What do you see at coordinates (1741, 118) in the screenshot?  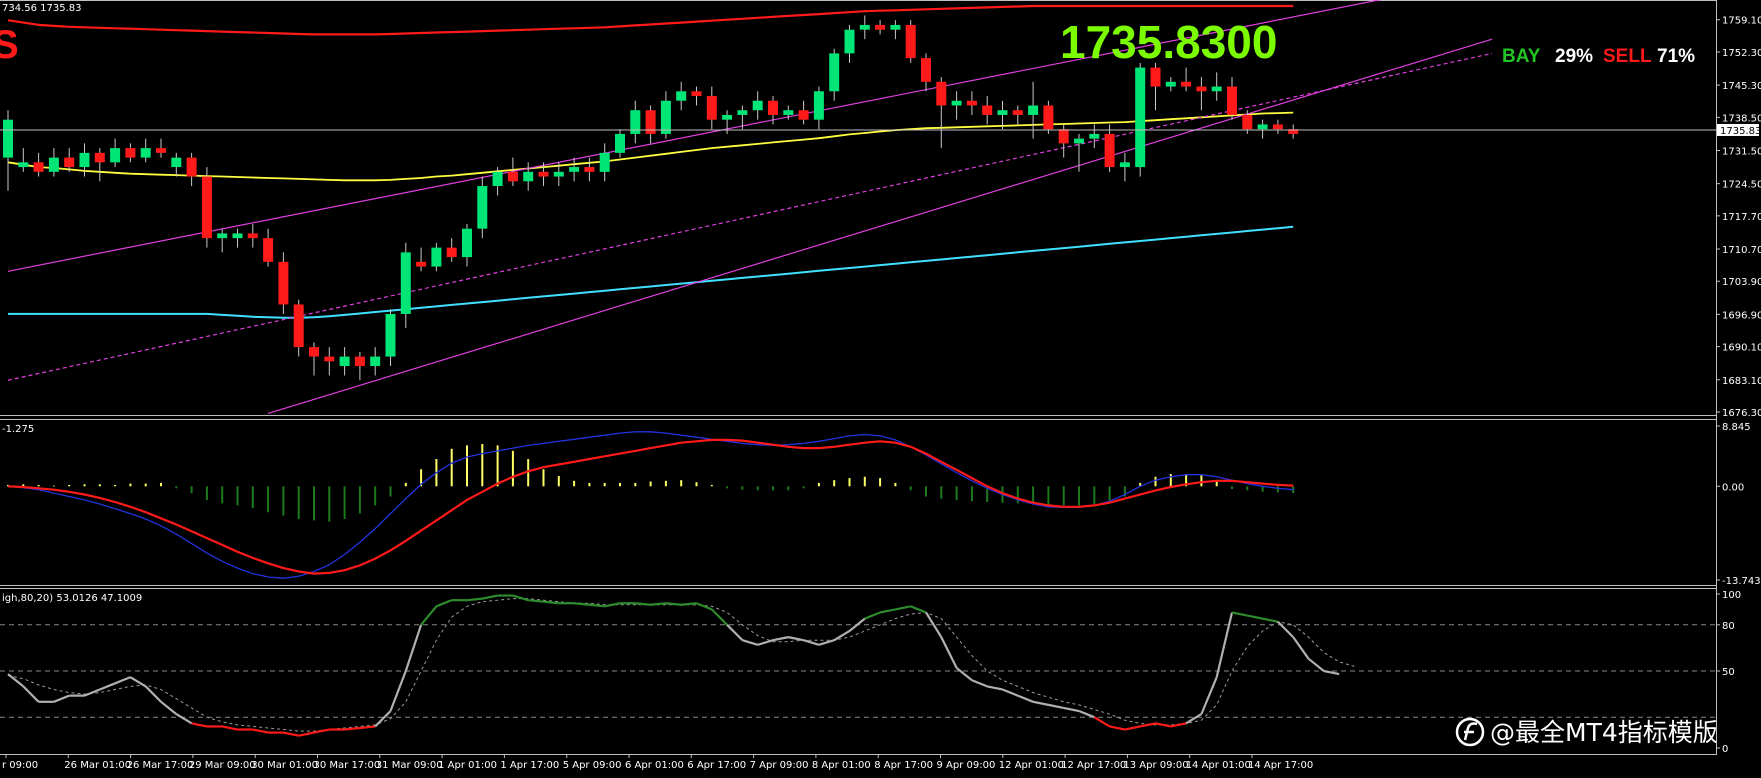 I see `price-tick-label: 1738.50` at bounding box center [1741, 118].